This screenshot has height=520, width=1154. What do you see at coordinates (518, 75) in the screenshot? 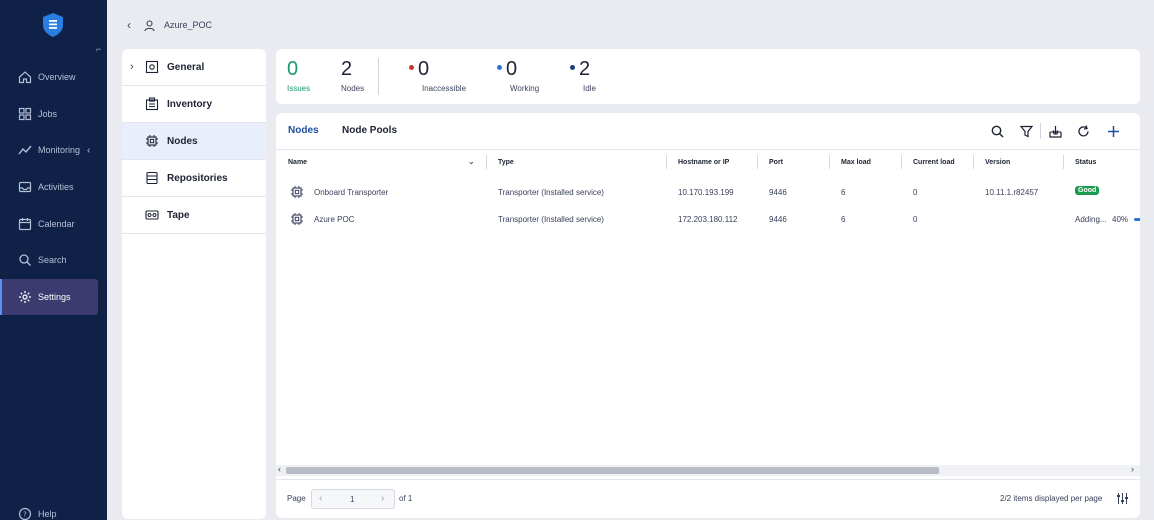
I see `stat-working: 0 Working` at bounding box center [518, 75].